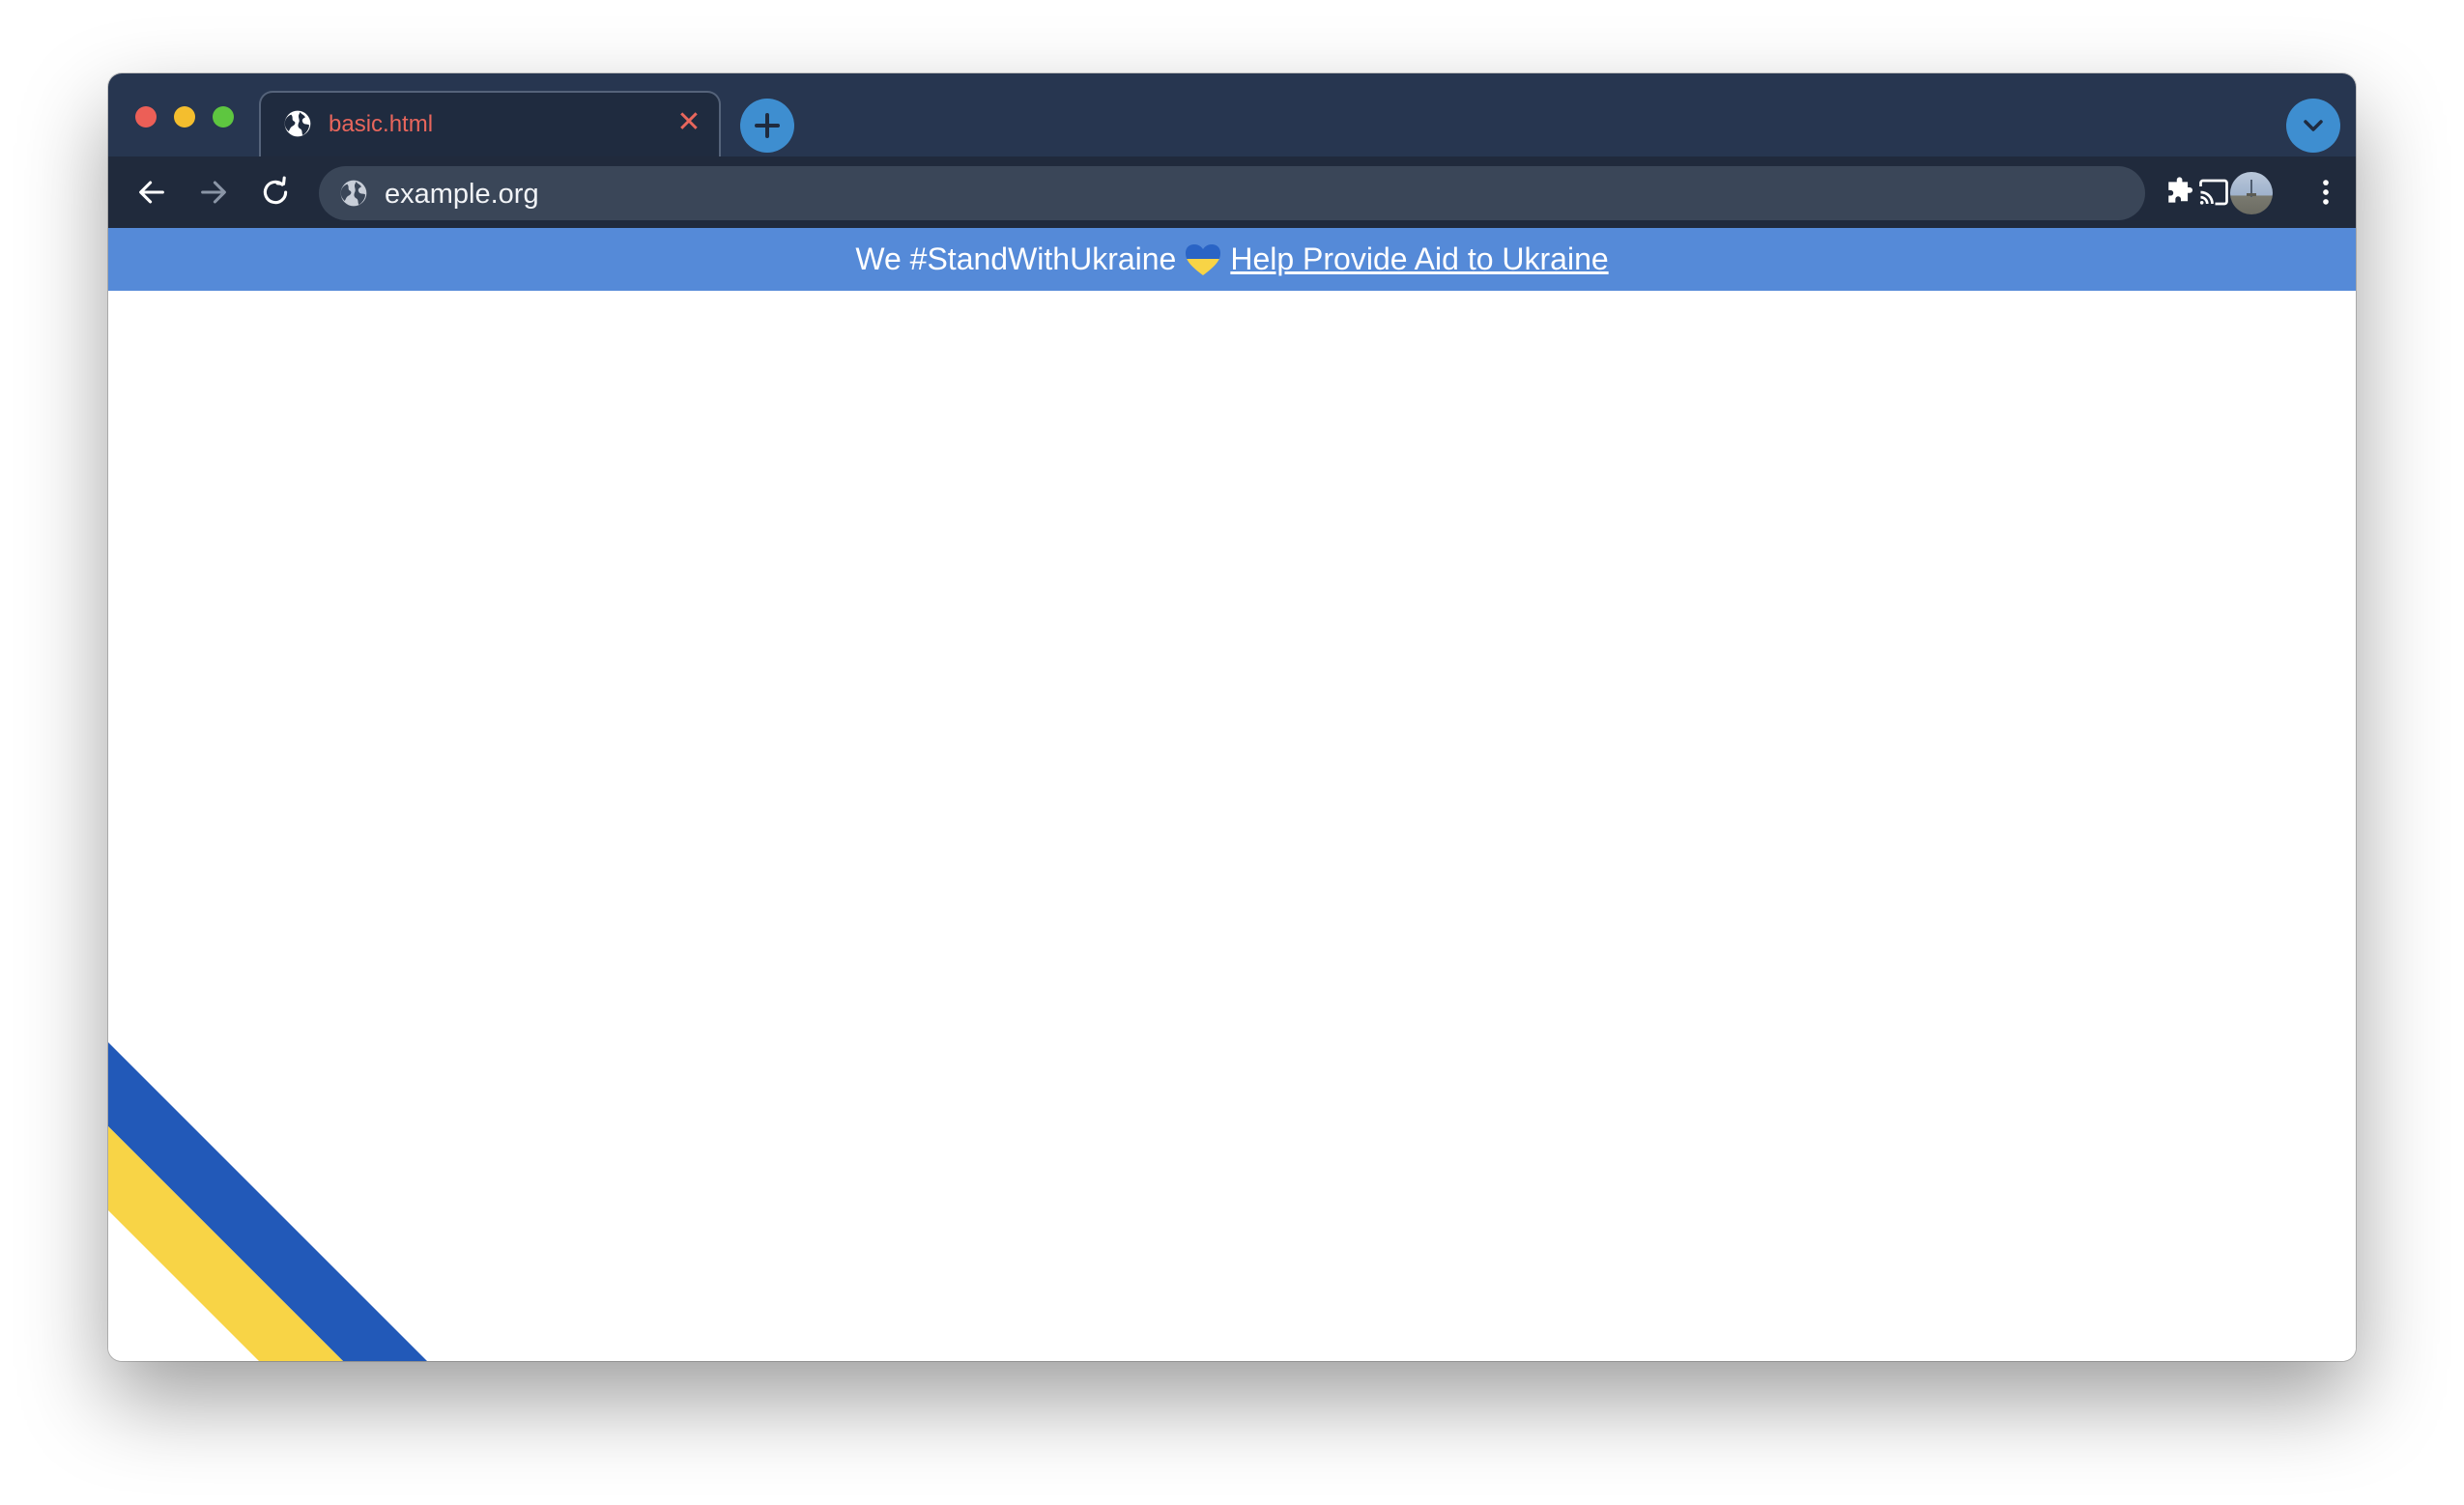 The height and width of the screenshot is (1505, 2464). I want to click on menu-button, so click(2326, 192).